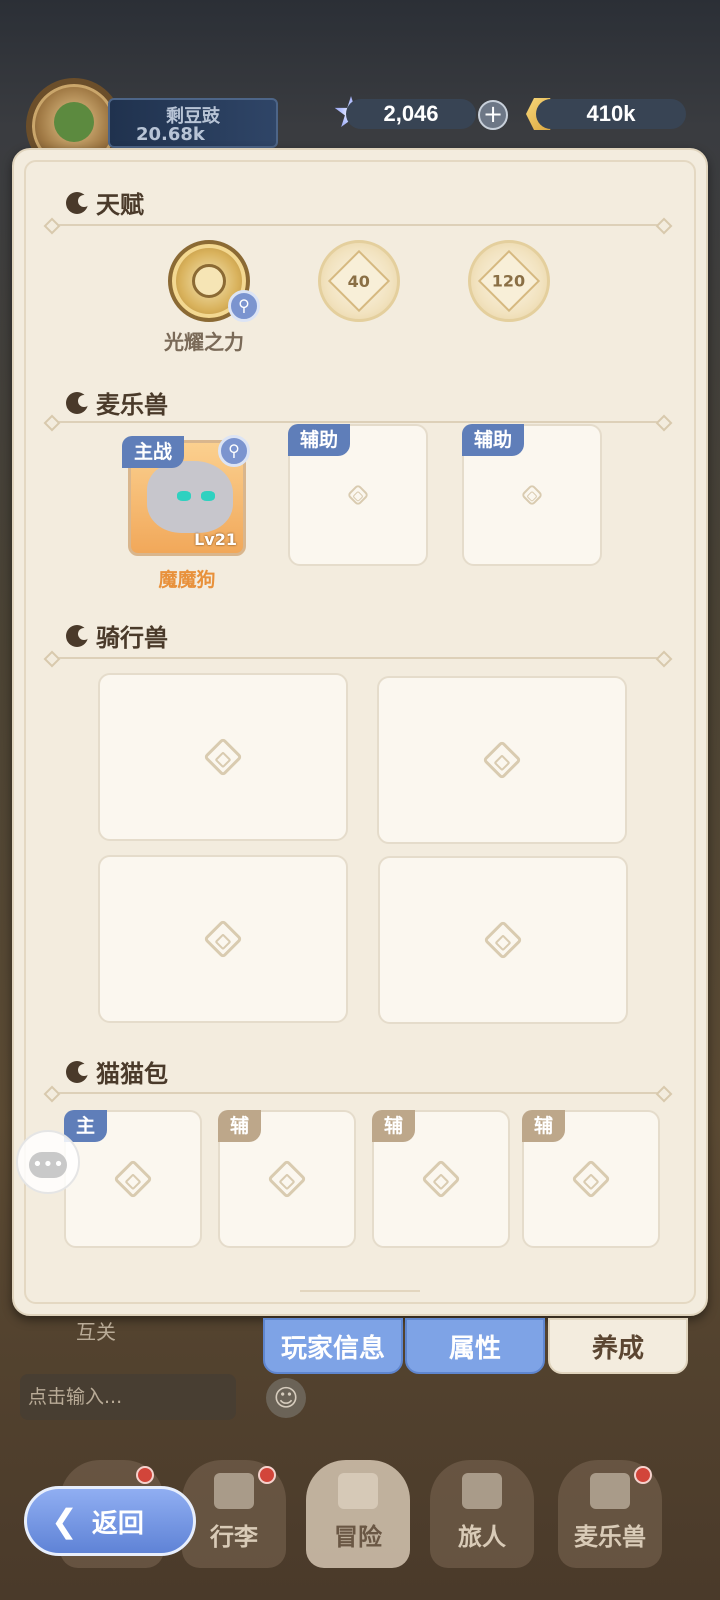 The width and height of the screenshot is (720, 1600). I want to click on back-arrow-icon: ❮, so click(64, 1521).